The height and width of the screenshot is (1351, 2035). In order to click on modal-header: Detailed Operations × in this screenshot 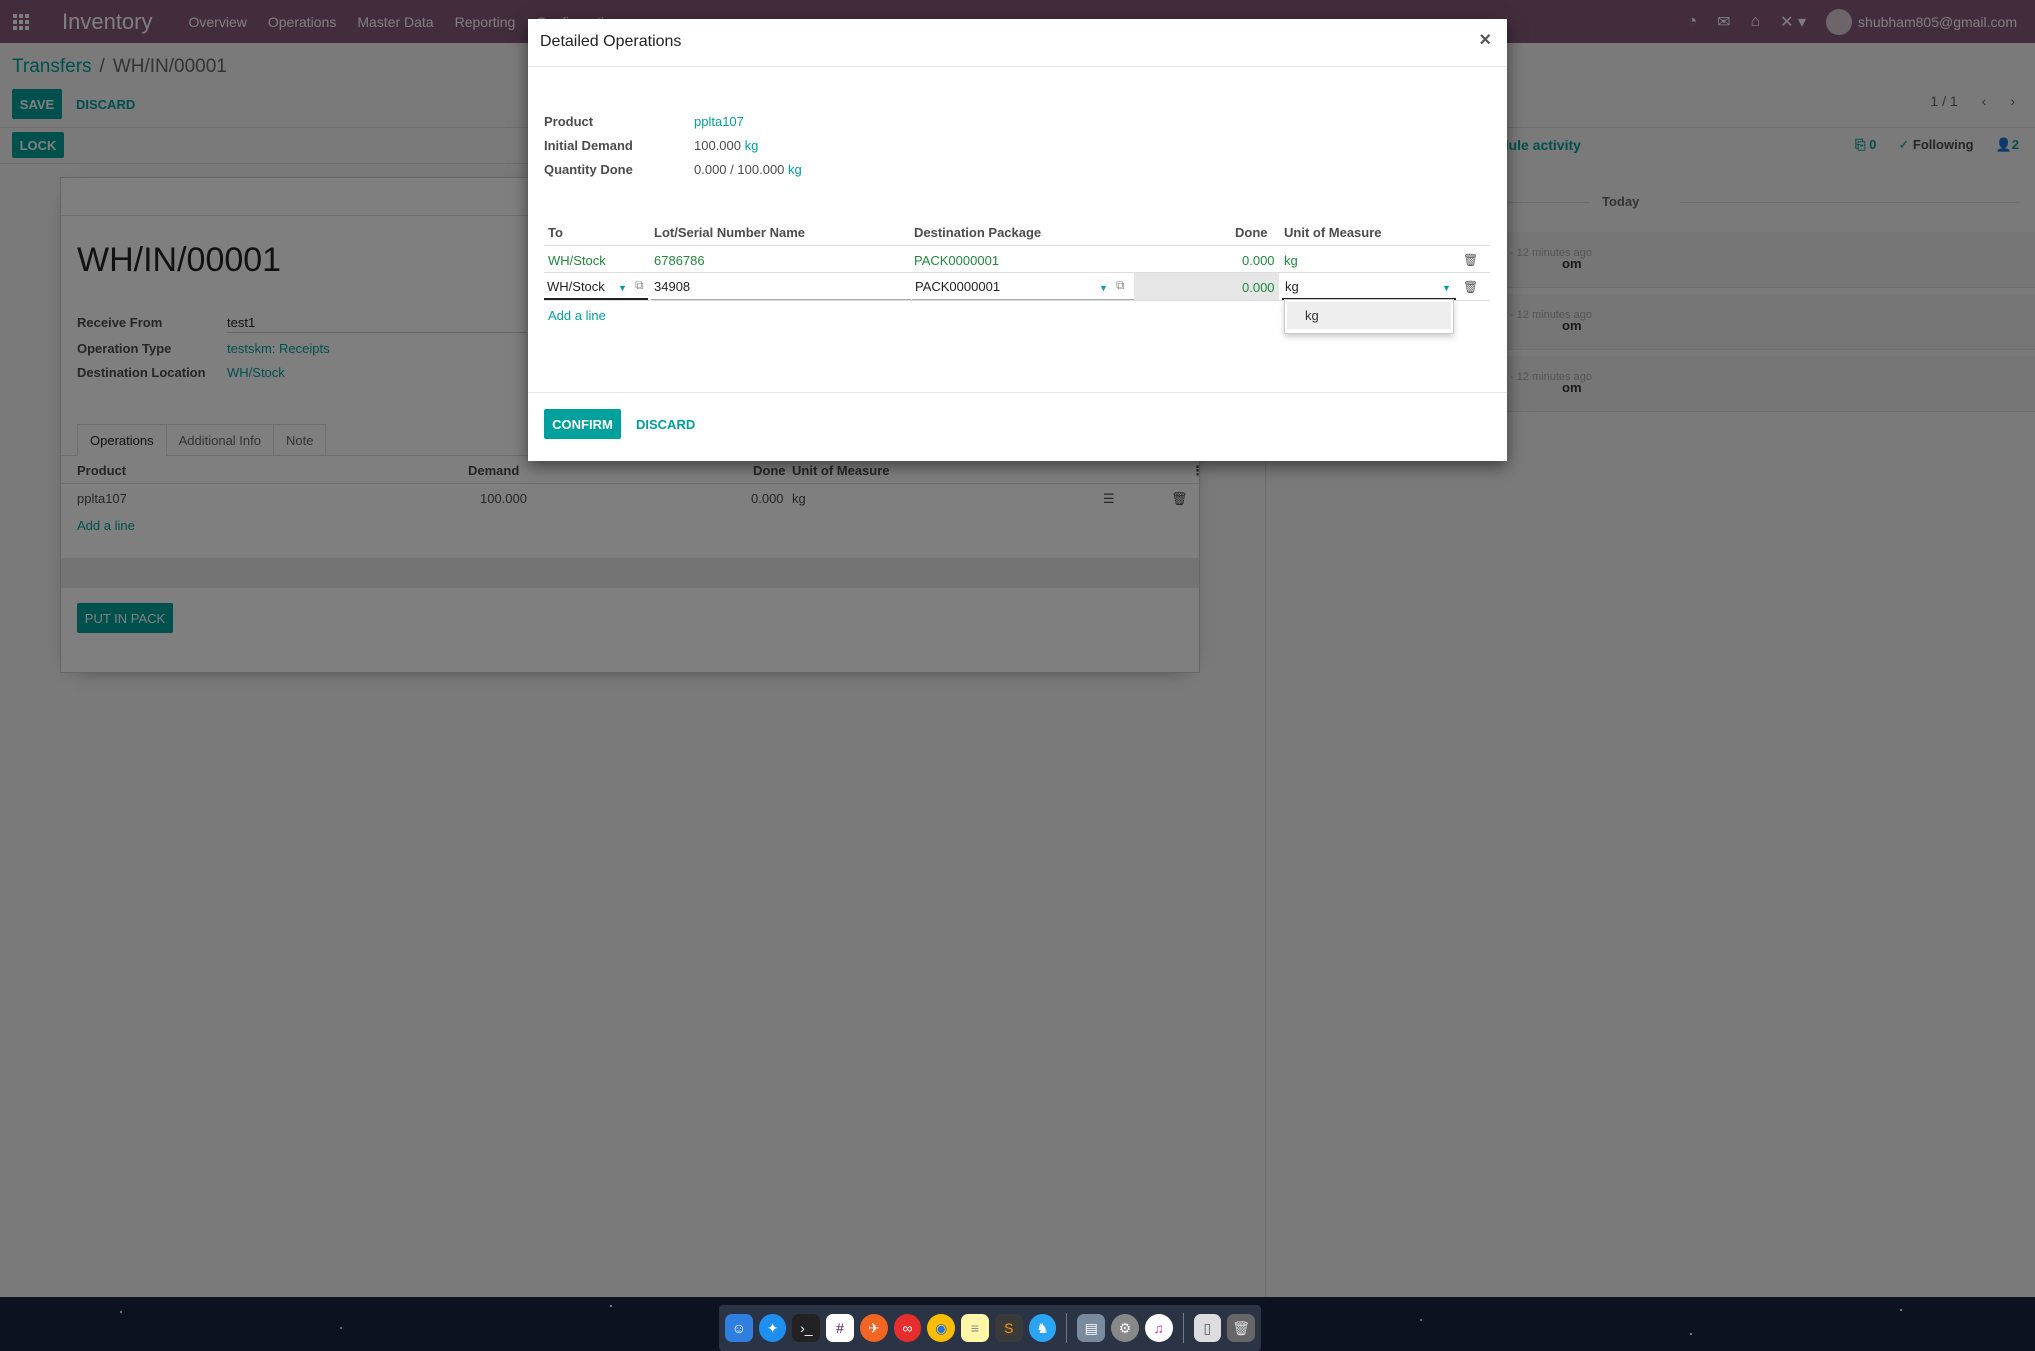, I will do `click(1017, 43)`.